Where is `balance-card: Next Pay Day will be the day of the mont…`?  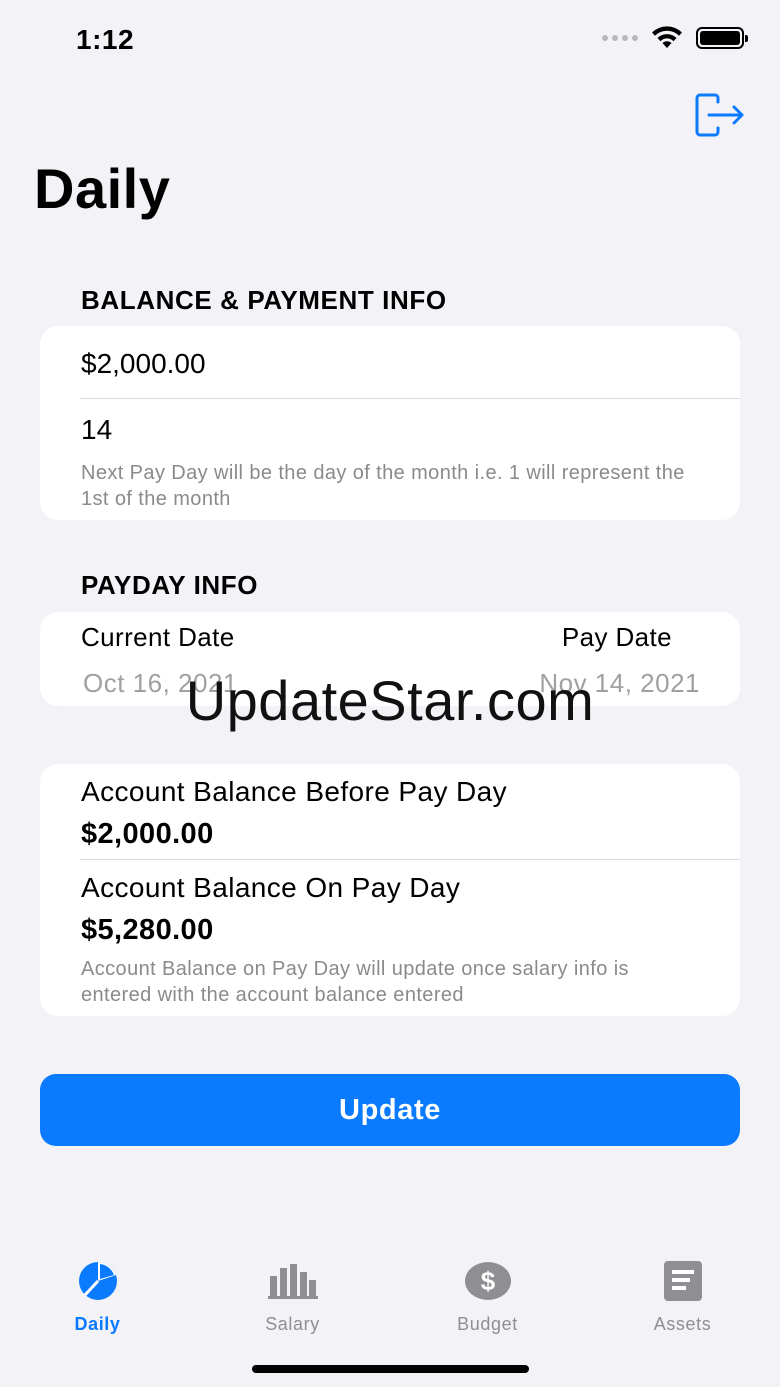
balance-card: Next Pay Day will be the day of the mont… is located at coordinates (390, 423).